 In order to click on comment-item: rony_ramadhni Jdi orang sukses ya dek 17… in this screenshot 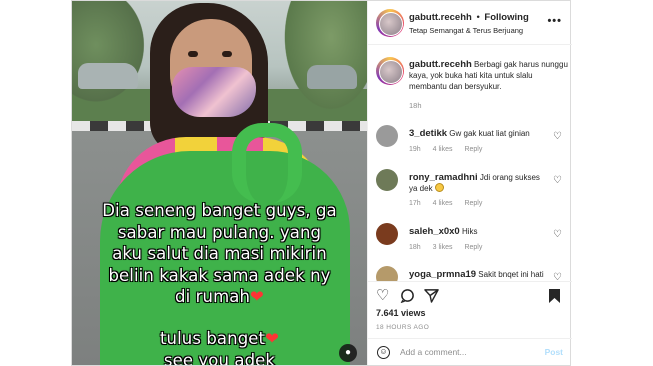, I will do `click(471, 189)`.